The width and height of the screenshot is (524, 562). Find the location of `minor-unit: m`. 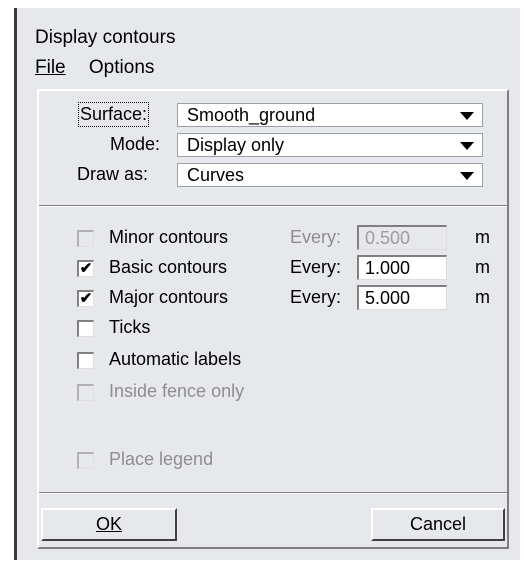

minor-unit: m is located at coordinates (482, 237).